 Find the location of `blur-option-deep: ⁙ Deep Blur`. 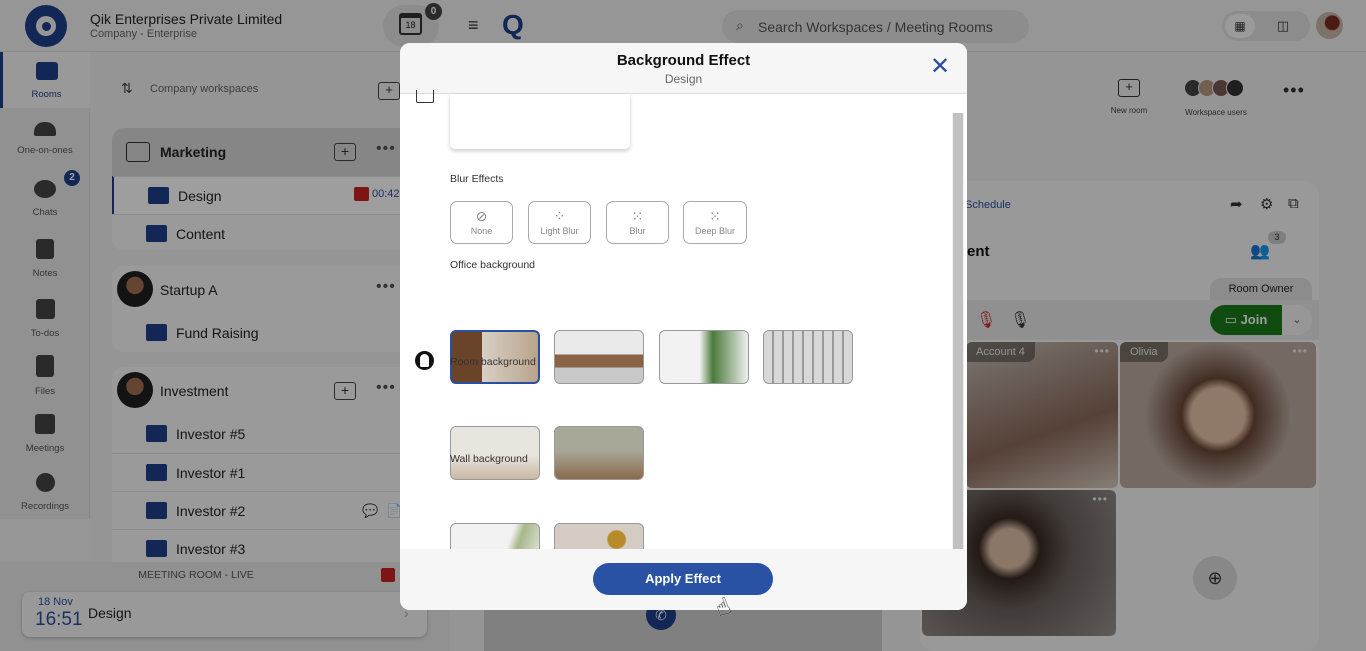

blur-option-deep: ⁙ Deep Blur is located at coordinates (715, 222).